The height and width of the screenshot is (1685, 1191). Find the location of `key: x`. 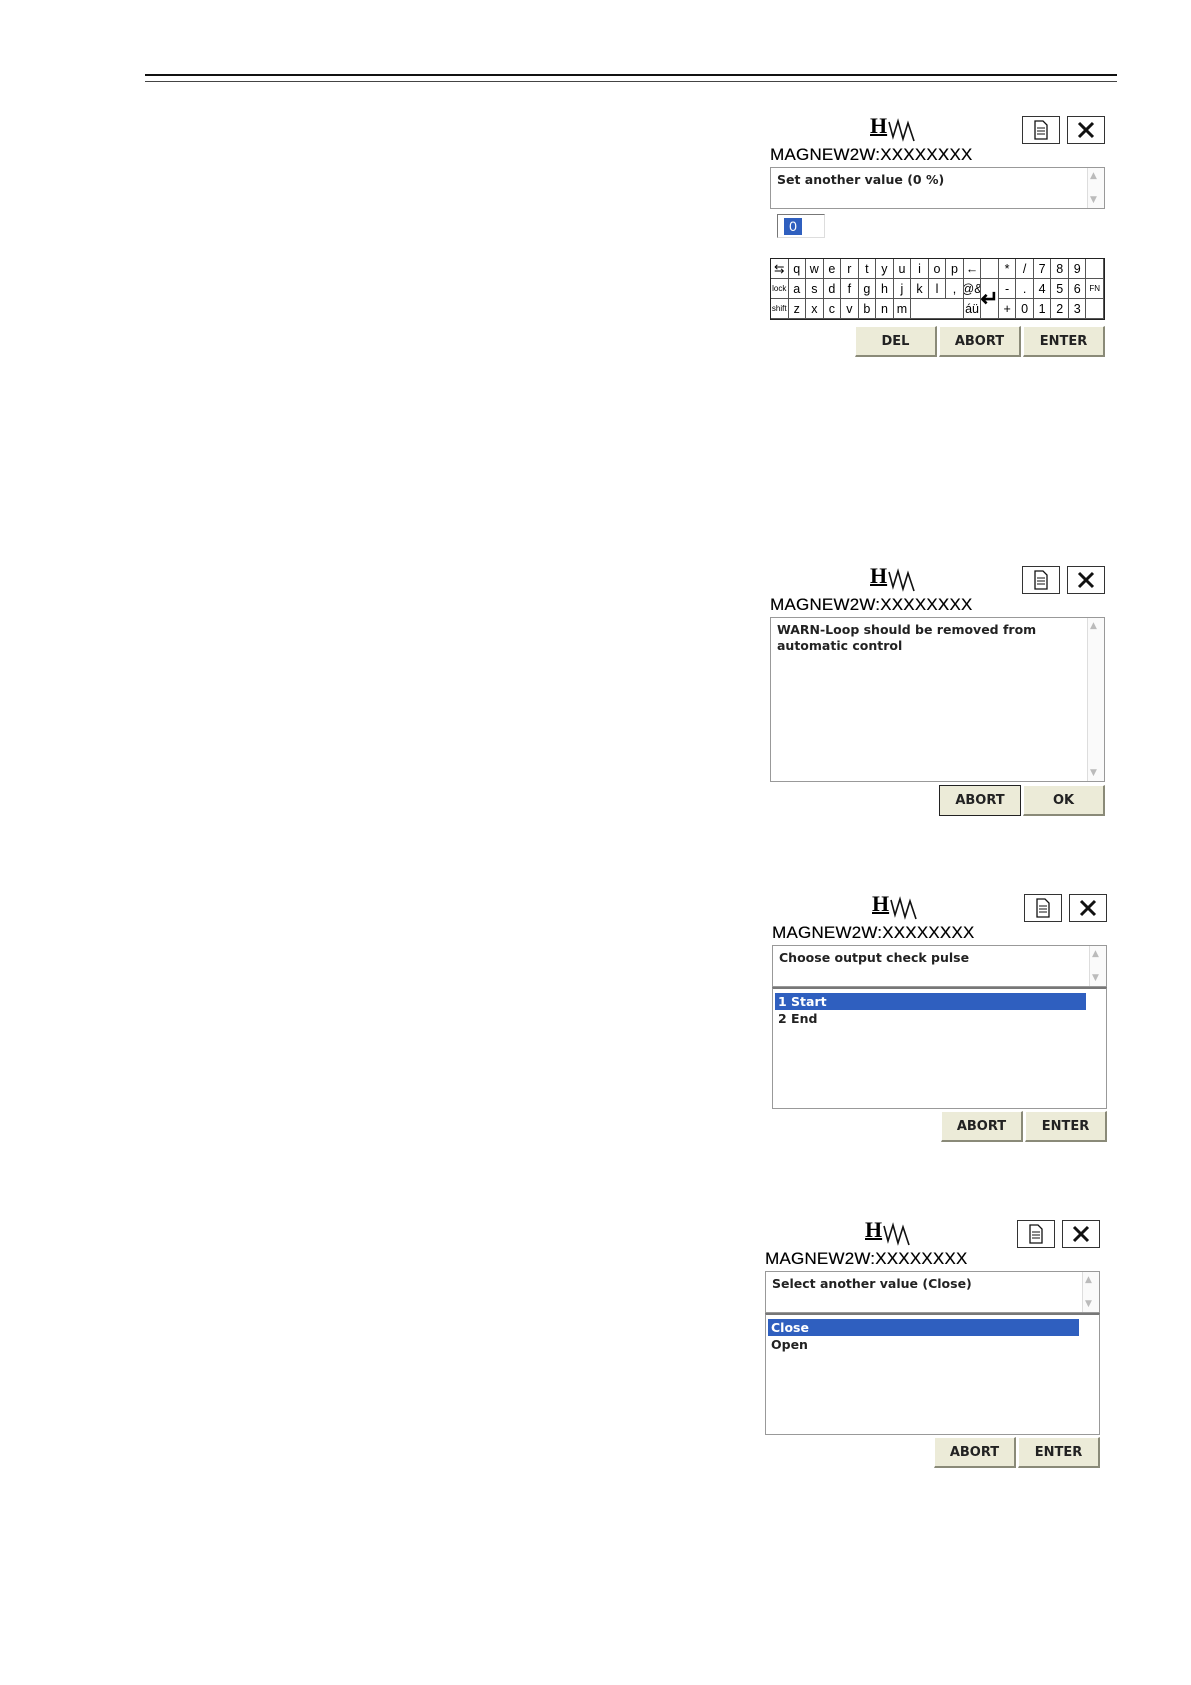

key: x is located at coordinates (815, 309).